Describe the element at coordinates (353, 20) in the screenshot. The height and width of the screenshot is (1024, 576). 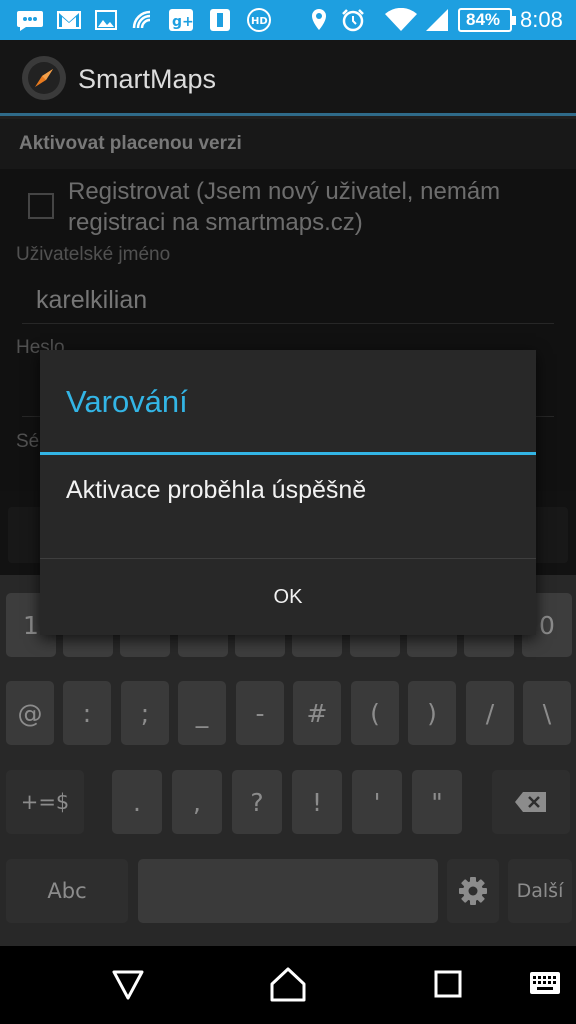
I see `alarm-icon` at that location.